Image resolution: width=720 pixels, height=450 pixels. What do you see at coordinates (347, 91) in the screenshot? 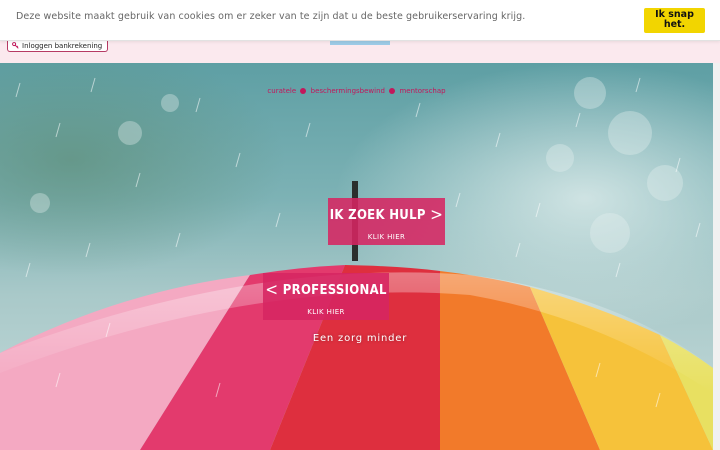
I see `tagline-item-beschermingsbewind: beschermingsbewind` at bounding box center [347, 91].